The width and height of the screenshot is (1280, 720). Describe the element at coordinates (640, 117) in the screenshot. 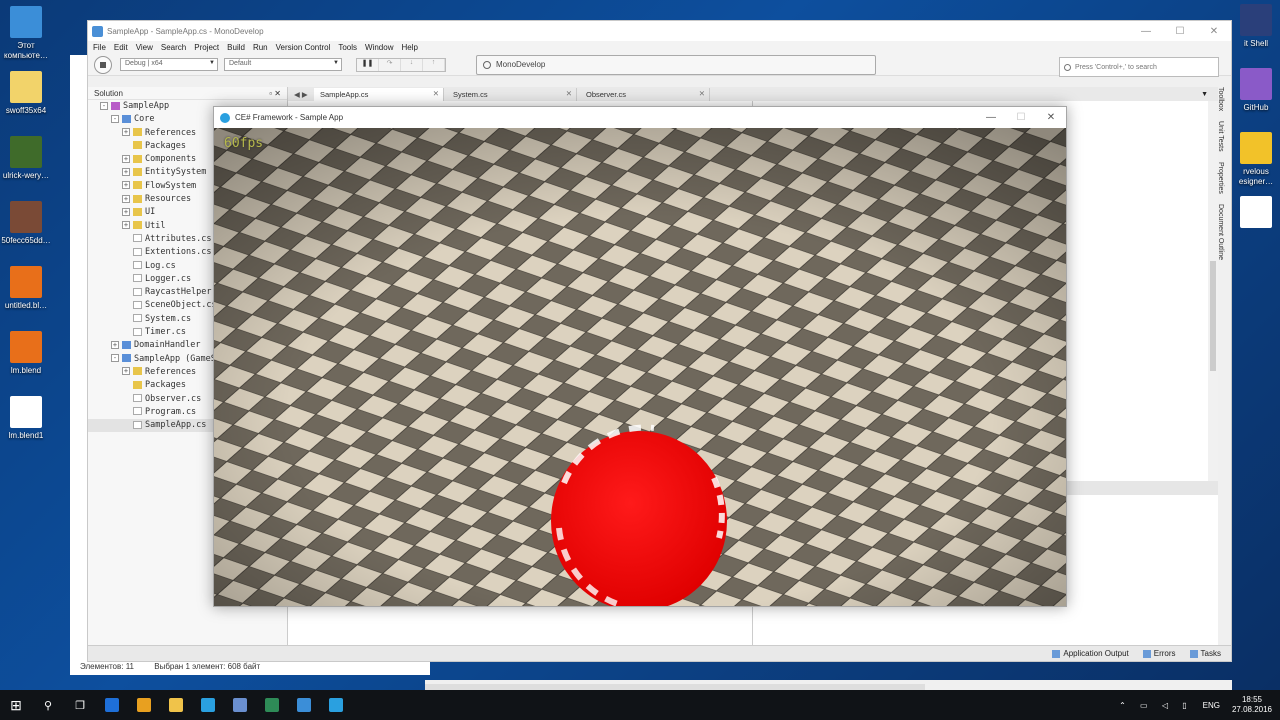

I see `game-titlebar: CE# Framework - Sample App — ☐ ✕` at that location.